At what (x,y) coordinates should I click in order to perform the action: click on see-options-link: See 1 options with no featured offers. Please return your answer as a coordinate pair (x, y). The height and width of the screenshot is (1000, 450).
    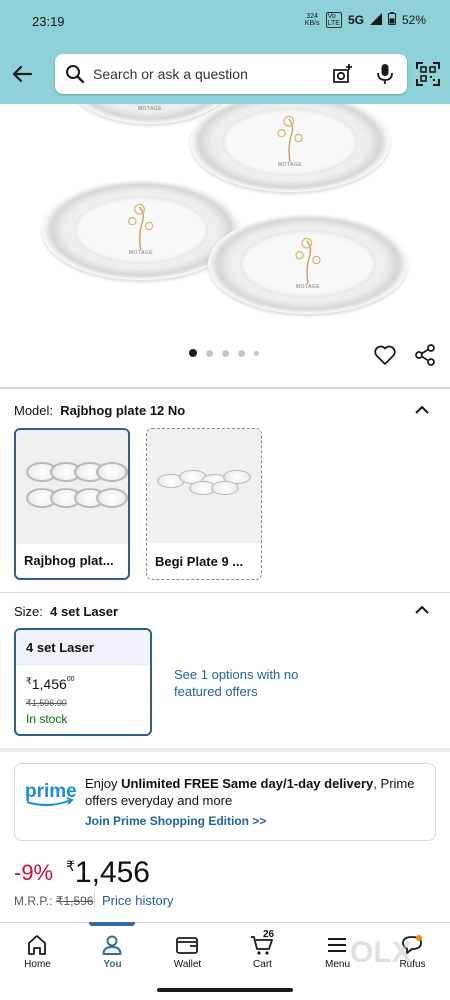
    Looking at the image, I should click on (249, 683).